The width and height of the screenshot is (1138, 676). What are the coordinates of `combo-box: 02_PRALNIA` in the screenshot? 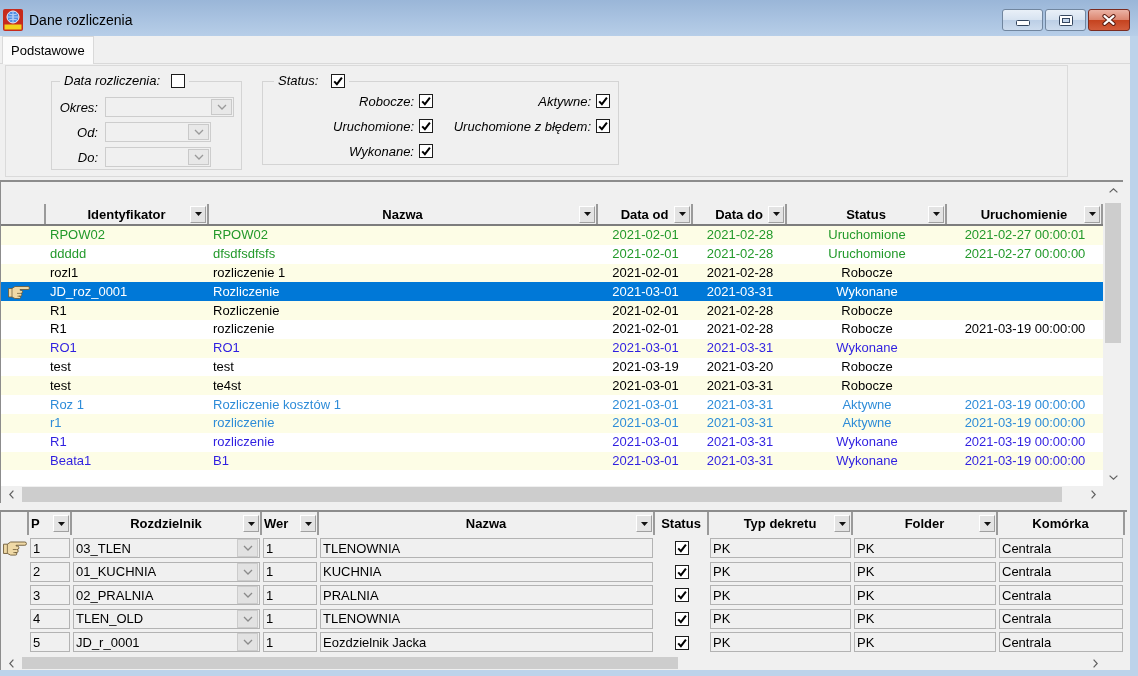 It's located at (166, 595).